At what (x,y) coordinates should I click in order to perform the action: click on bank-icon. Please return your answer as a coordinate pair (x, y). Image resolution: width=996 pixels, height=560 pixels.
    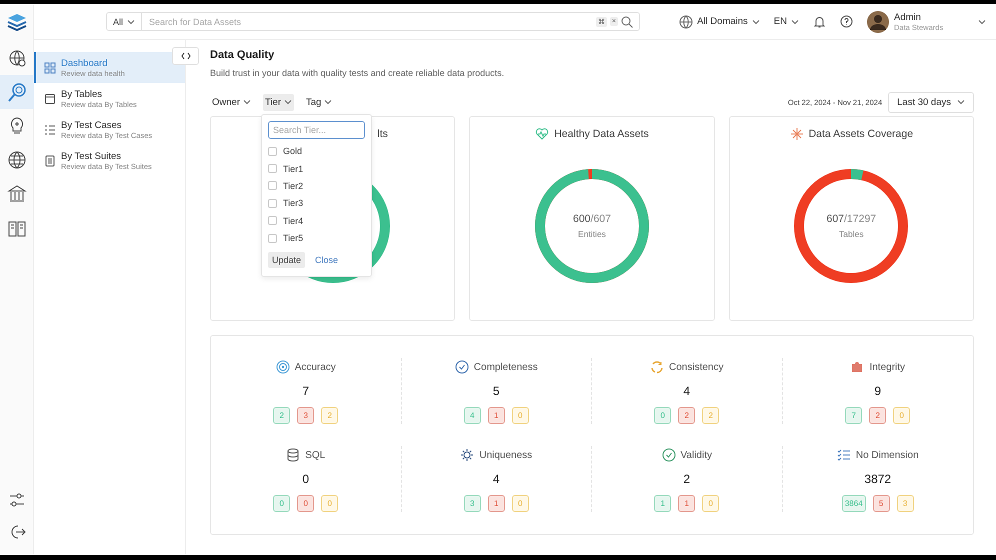
    Looking at the image, I should click on (16, 194).